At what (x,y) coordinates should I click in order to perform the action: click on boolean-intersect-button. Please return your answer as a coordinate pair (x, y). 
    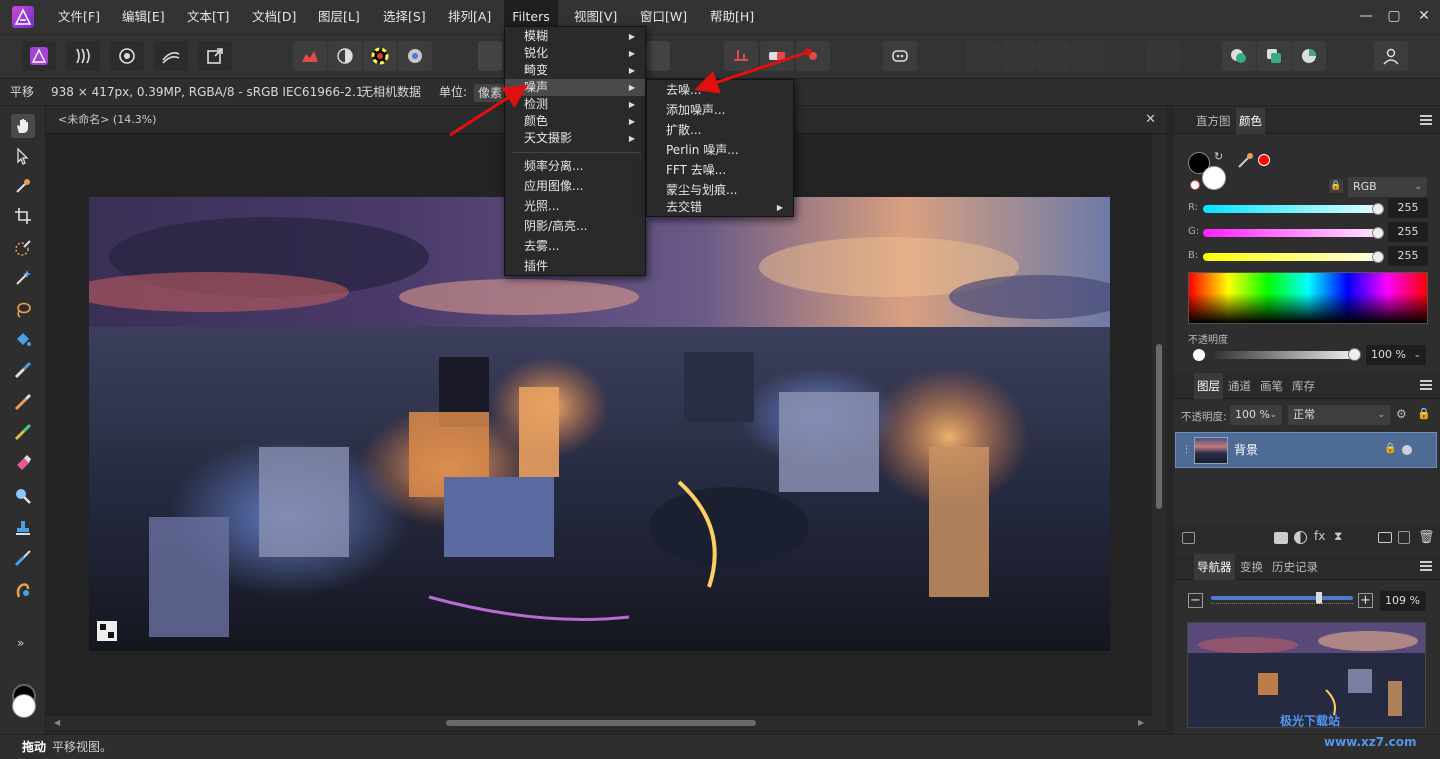
    Looking at the image, I should click on (1053, 56).